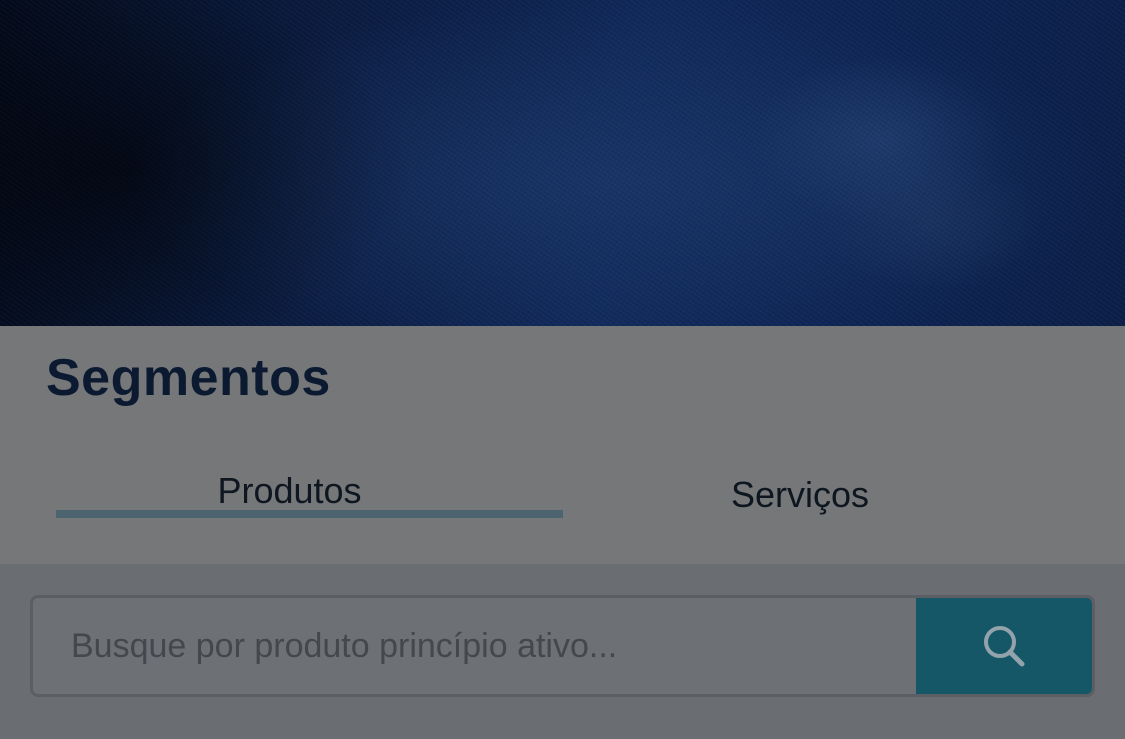 The height and width of the screenshot is (739, 1125). Describe the element at coordinates (309, 514) in the screenshot. I see `active-tab-indicator` at that location.